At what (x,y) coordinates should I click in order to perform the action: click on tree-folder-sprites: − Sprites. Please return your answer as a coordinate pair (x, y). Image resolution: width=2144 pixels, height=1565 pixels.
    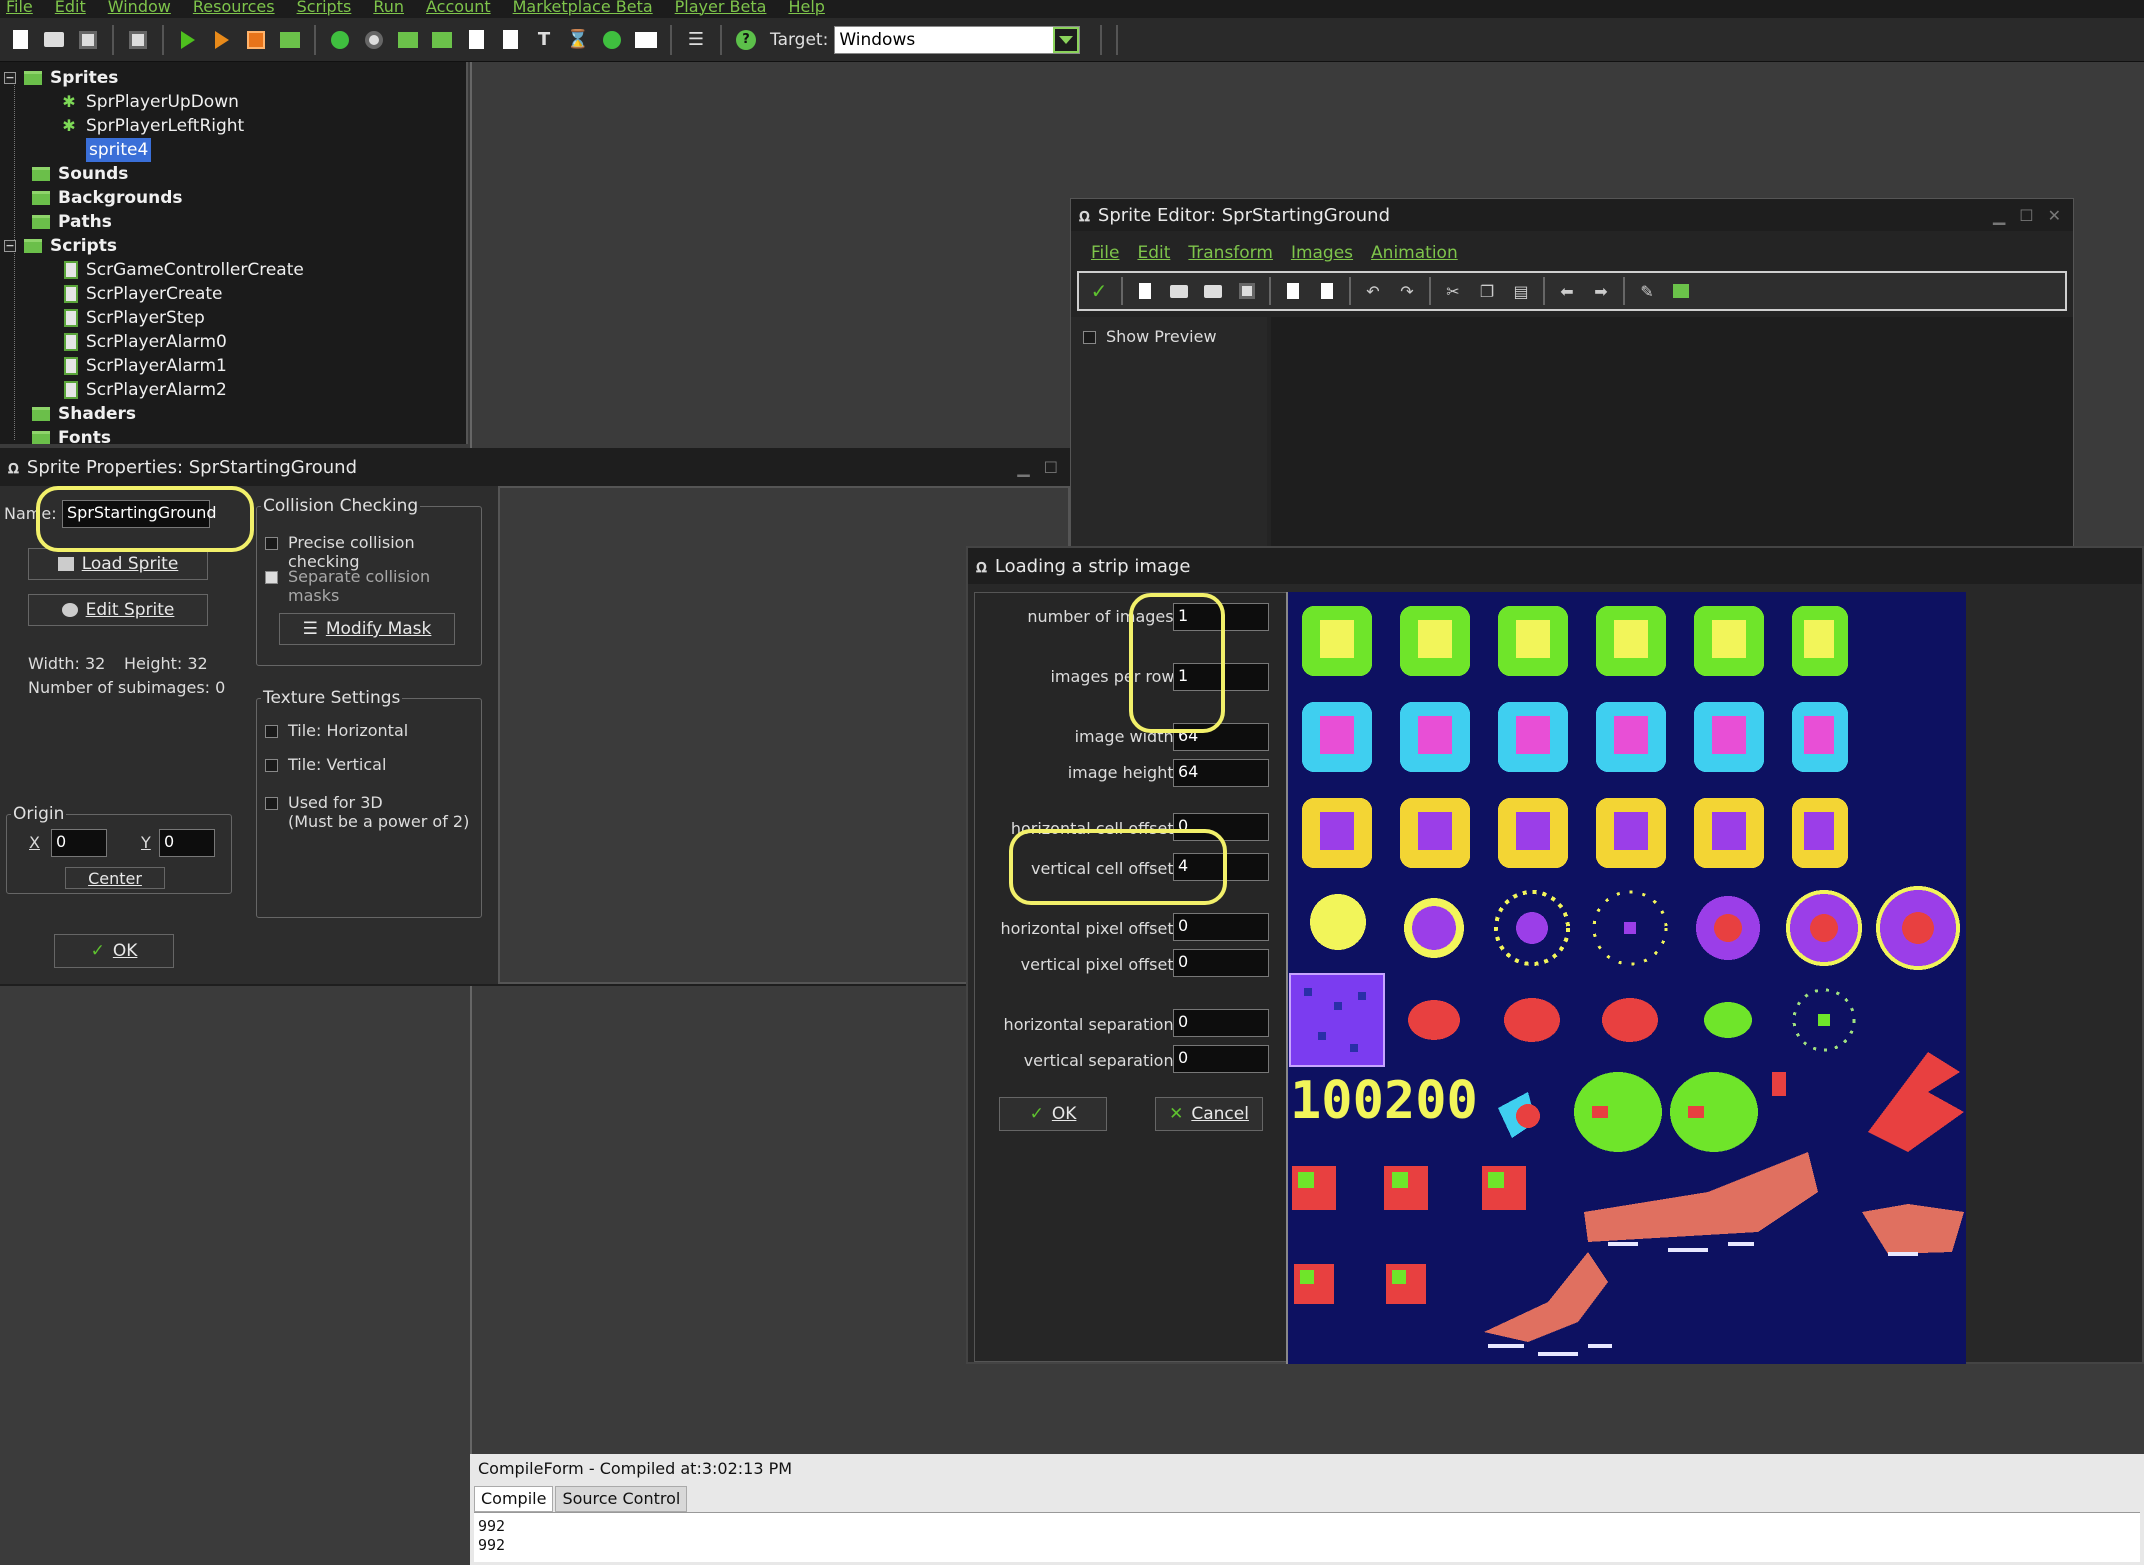
    Looking at the image, I should click on (61, 78).